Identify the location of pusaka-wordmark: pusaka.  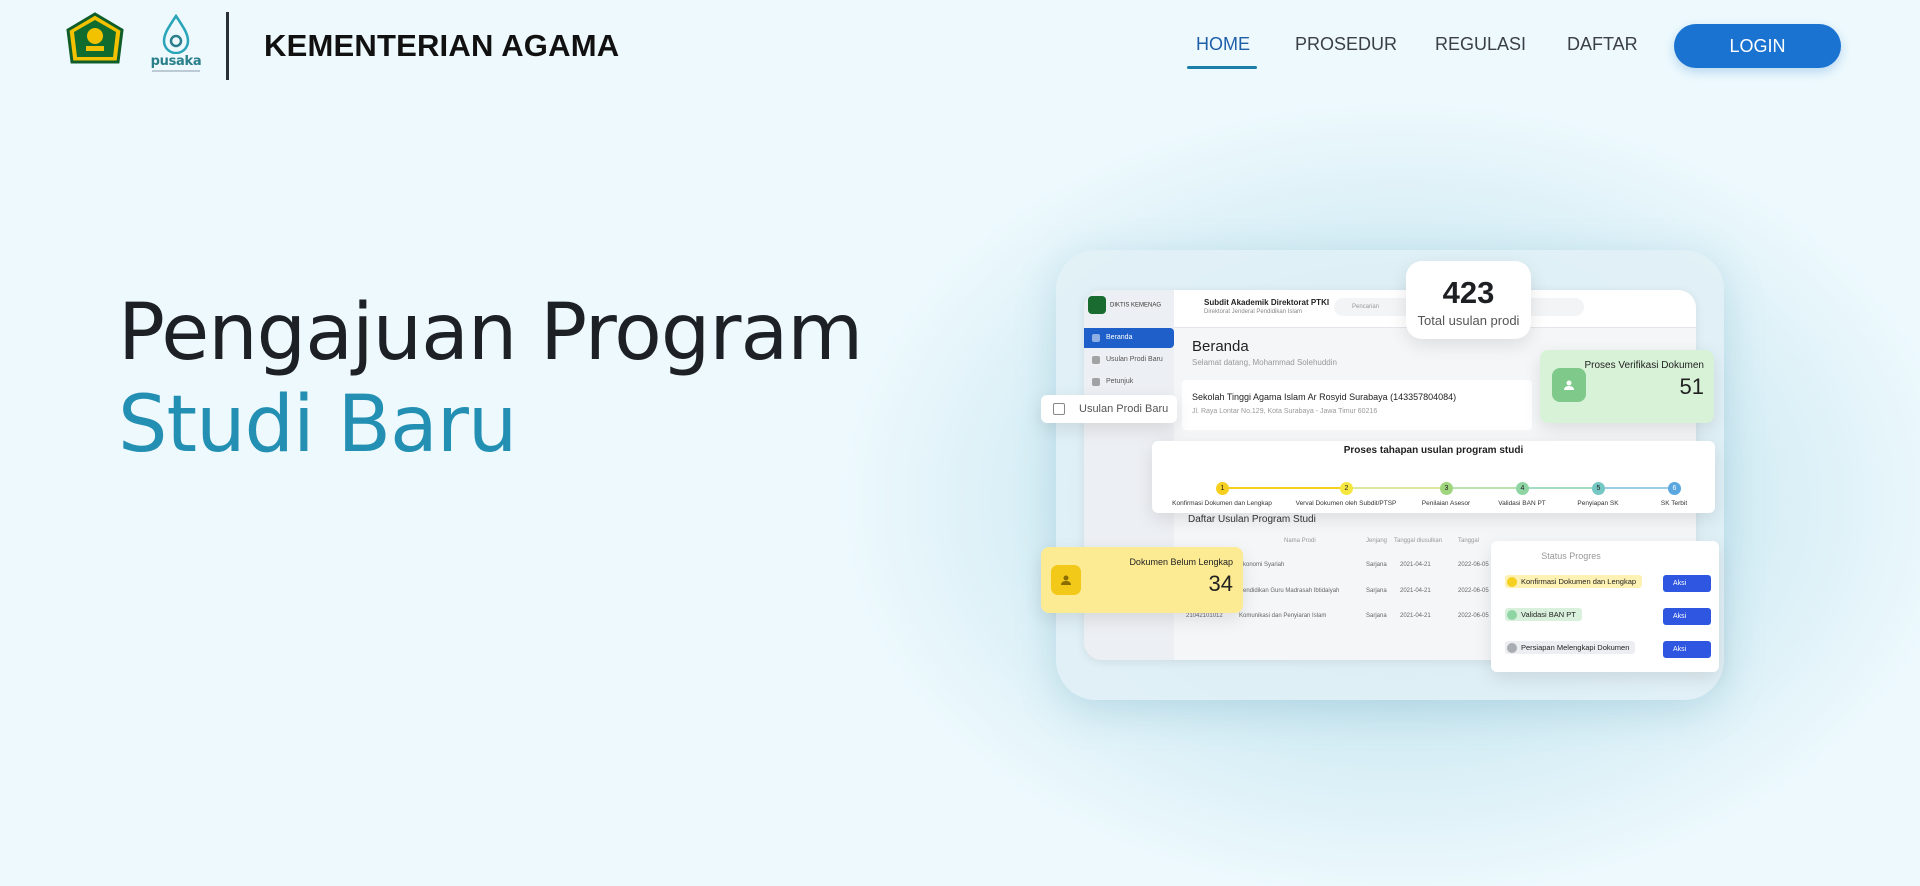
(176, 61).